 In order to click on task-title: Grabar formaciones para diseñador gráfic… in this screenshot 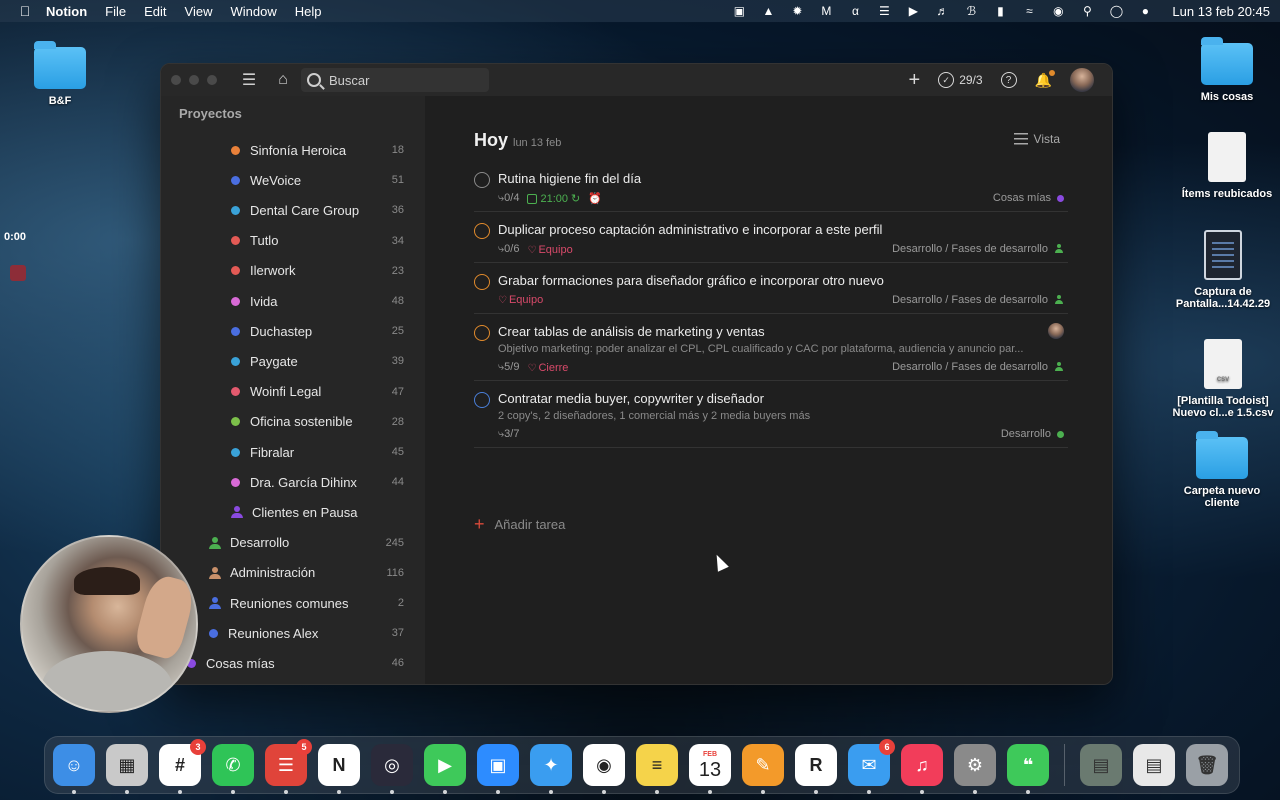, I will do `click(691, 280)`.